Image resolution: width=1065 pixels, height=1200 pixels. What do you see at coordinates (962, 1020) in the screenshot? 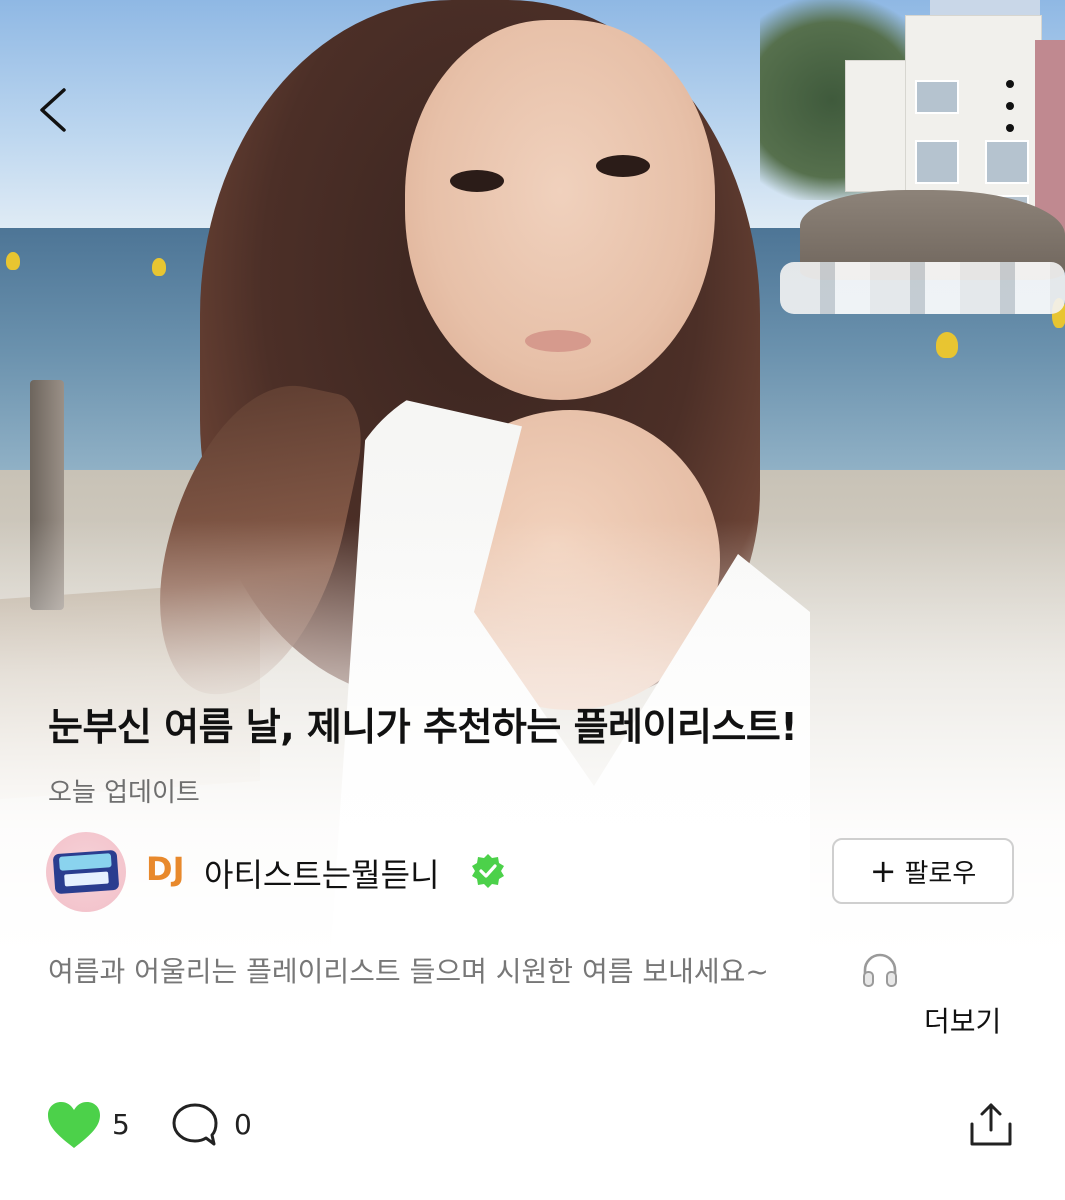
I see `read-more-link: 더보기` at bounding box center [962, 1020].